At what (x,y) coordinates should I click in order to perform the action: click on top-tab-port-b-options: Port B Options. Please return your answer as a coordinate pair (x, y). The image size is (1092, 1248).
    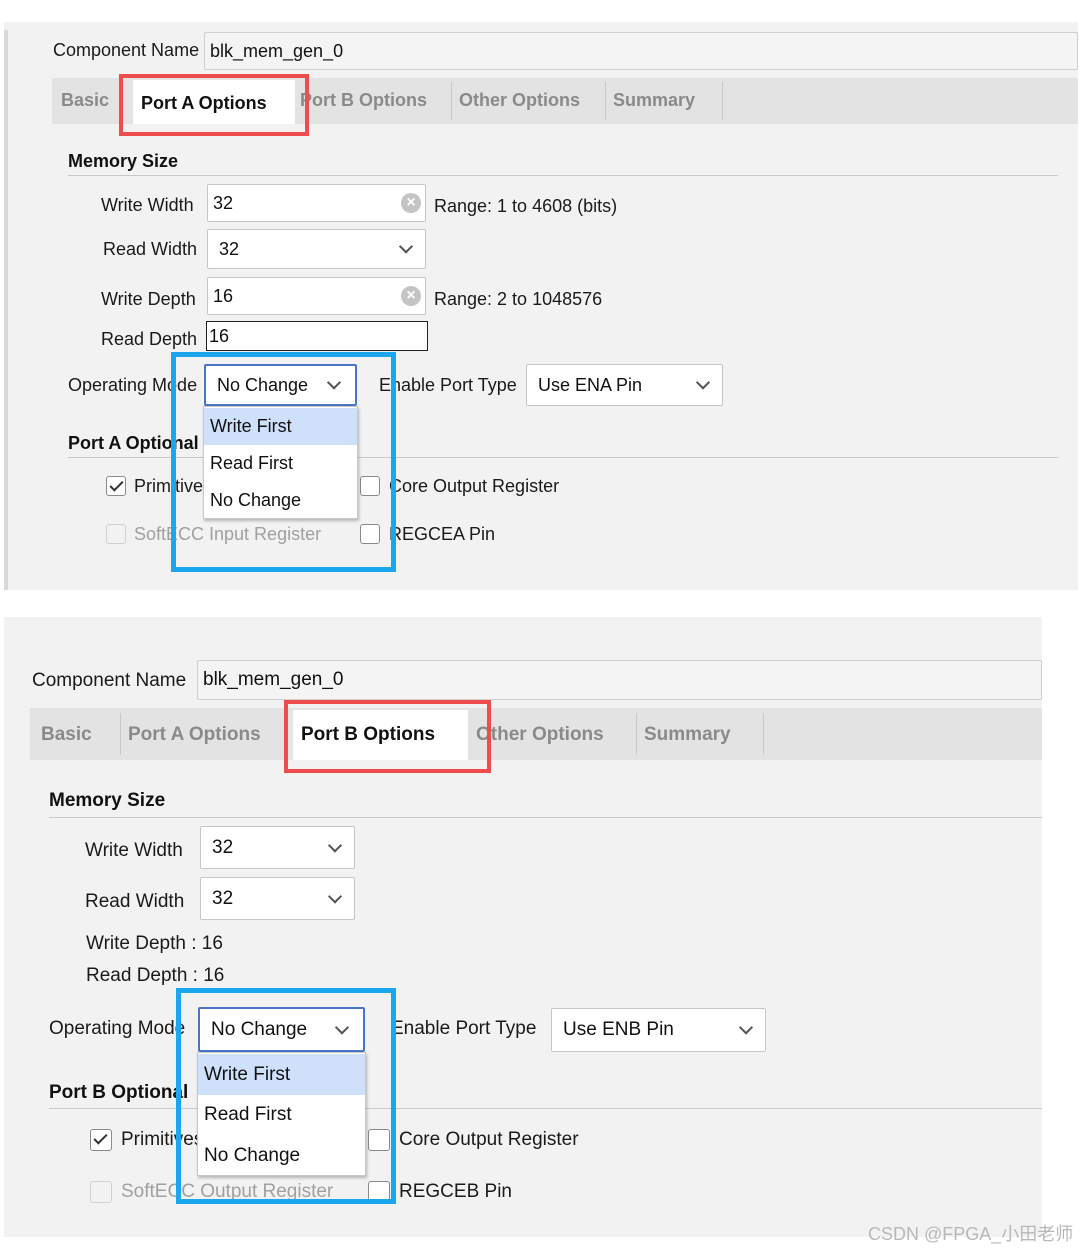
    Looking at the image, I should click on (363, 100).